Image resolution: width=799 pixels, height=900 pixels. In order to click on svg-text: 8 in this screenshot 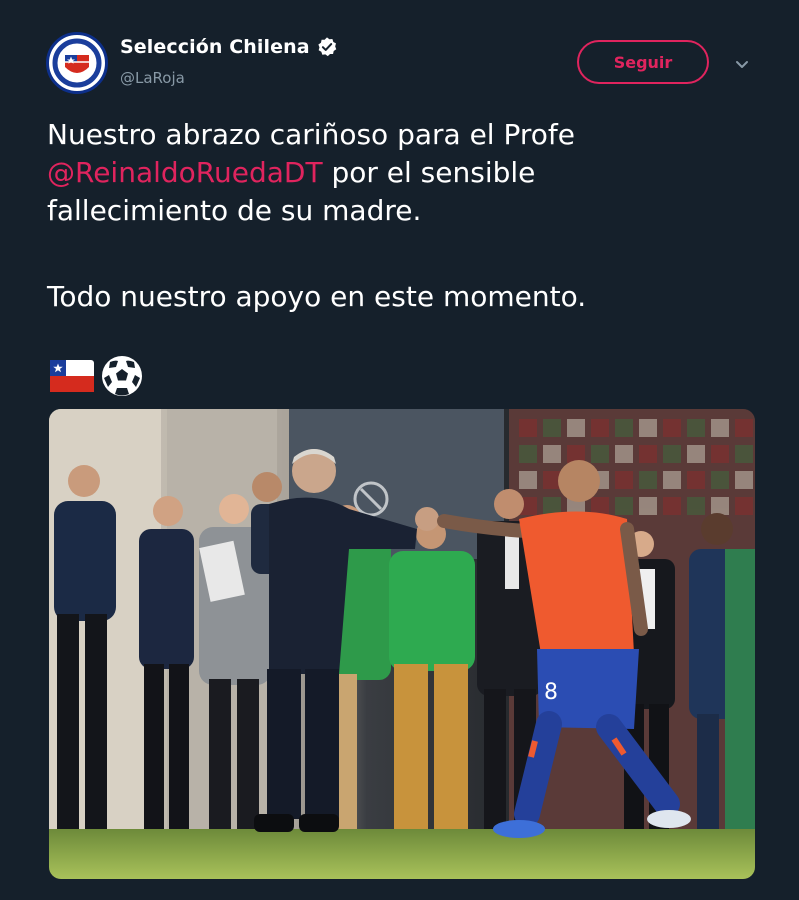, I will do `click(551, 692)`.